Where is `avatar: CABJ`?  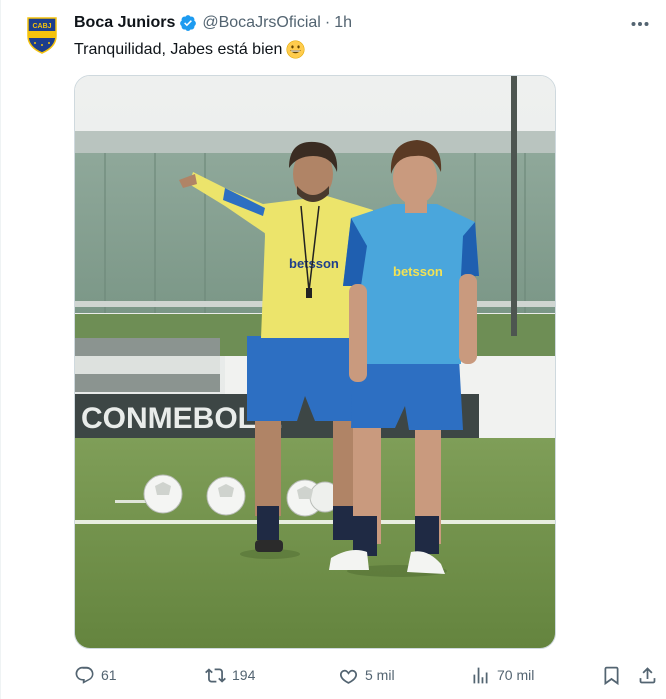 avatar: CABJ is located at coordinates (42, 35).